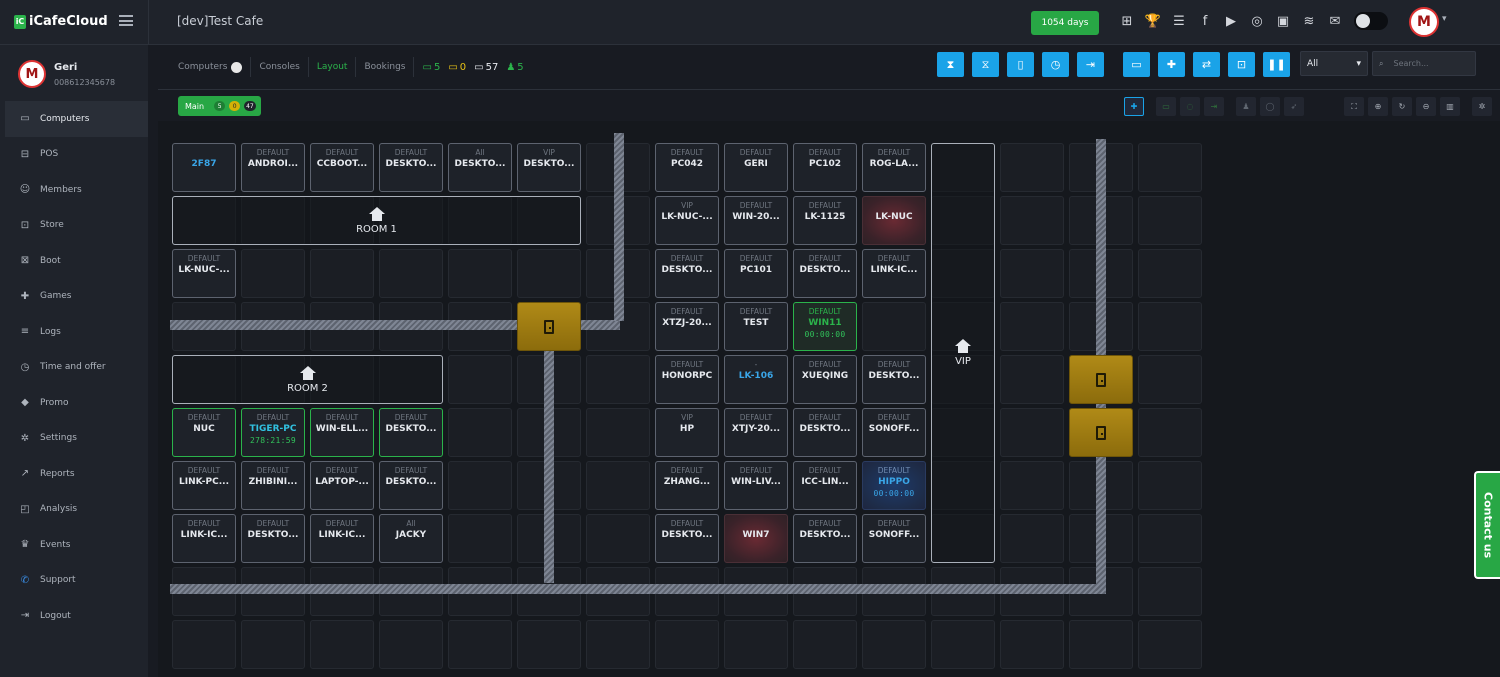 The width and height of the screenshot is (1500, 677). I want to click on tab-computers: Computers, so click(211, 67).